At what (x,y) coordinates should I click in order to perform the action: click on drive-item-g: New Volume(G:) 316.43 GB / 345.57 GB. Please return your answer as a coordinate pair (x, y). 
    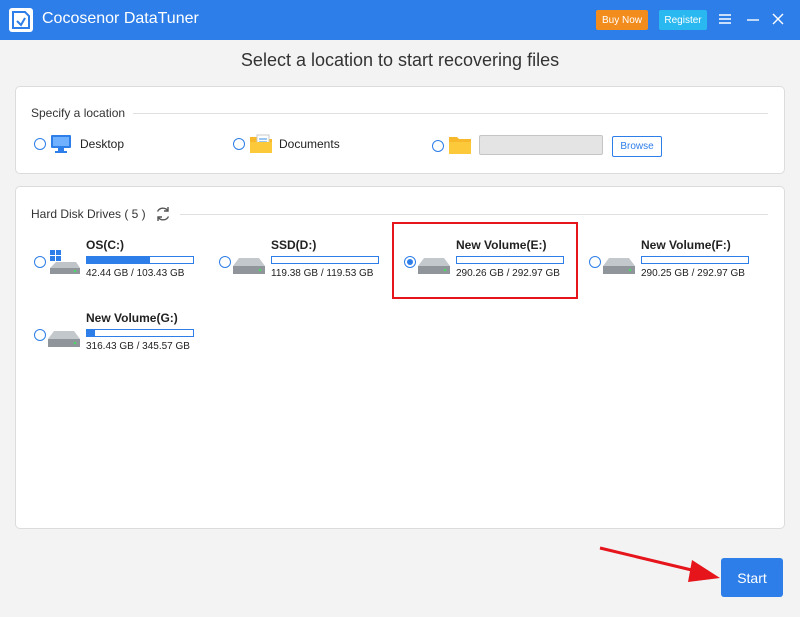
    Looking at the image, I should click on (124, 339).